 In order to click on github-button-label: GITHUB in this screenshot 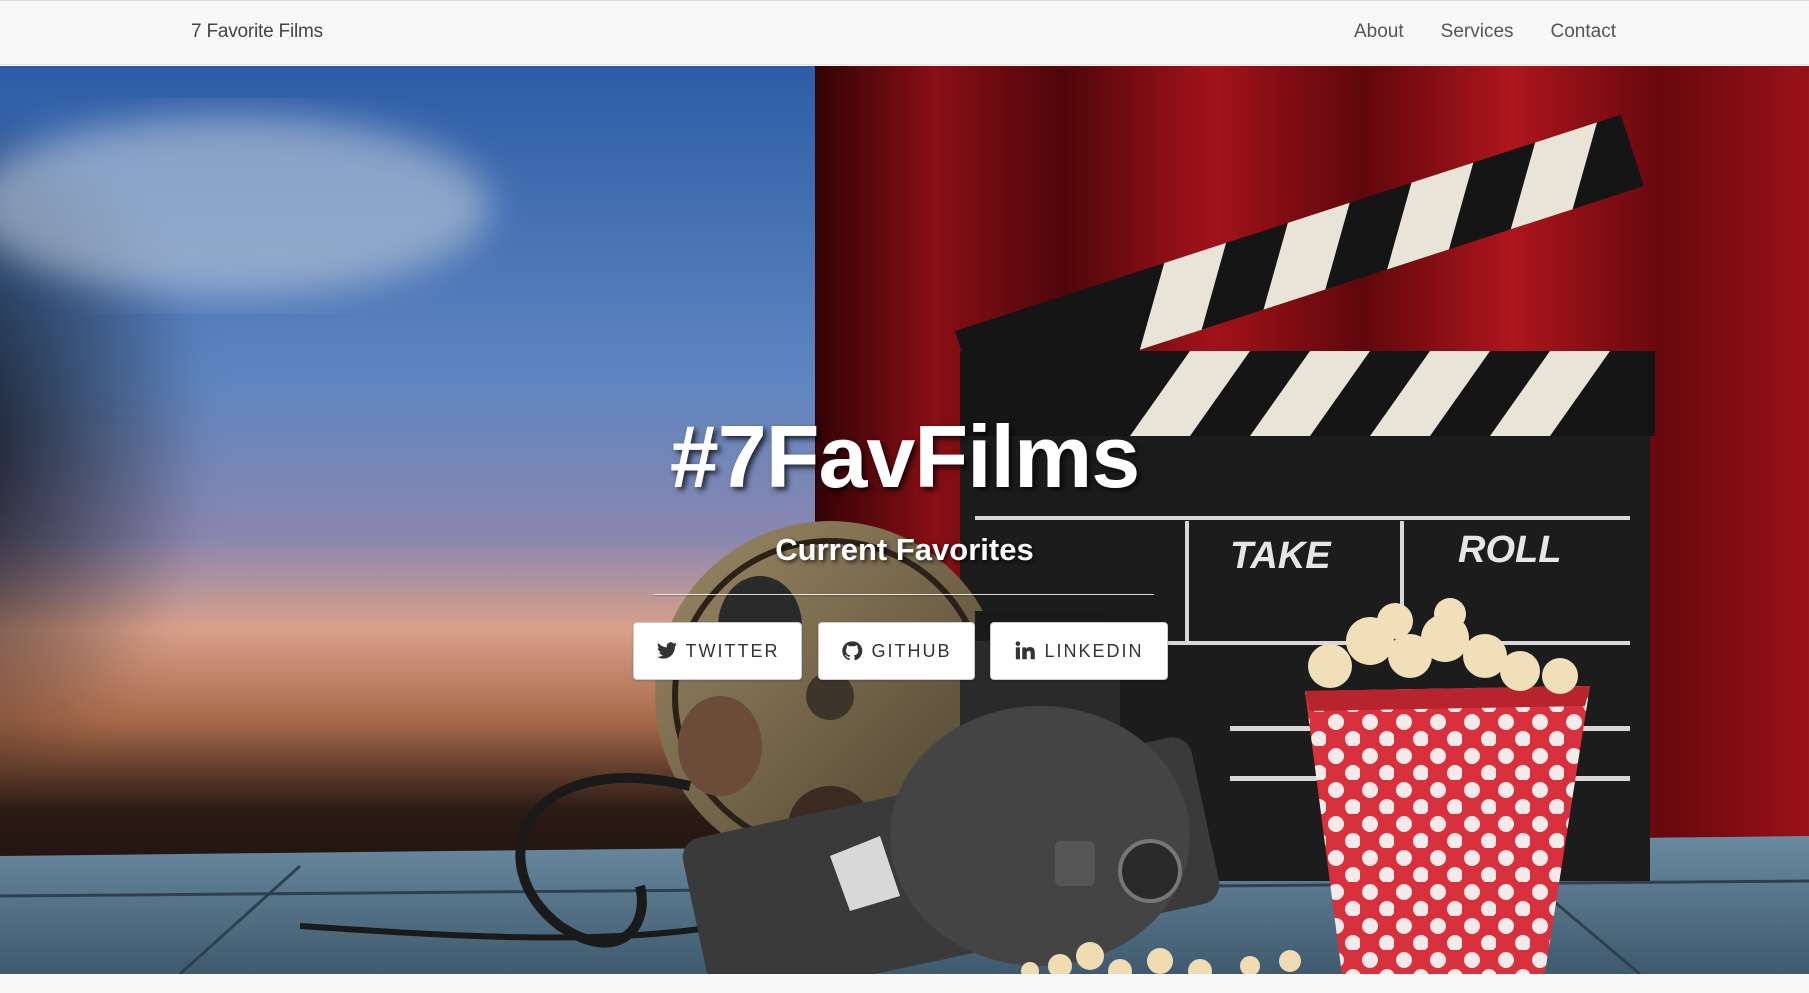, I will do `click(911, 650)`.